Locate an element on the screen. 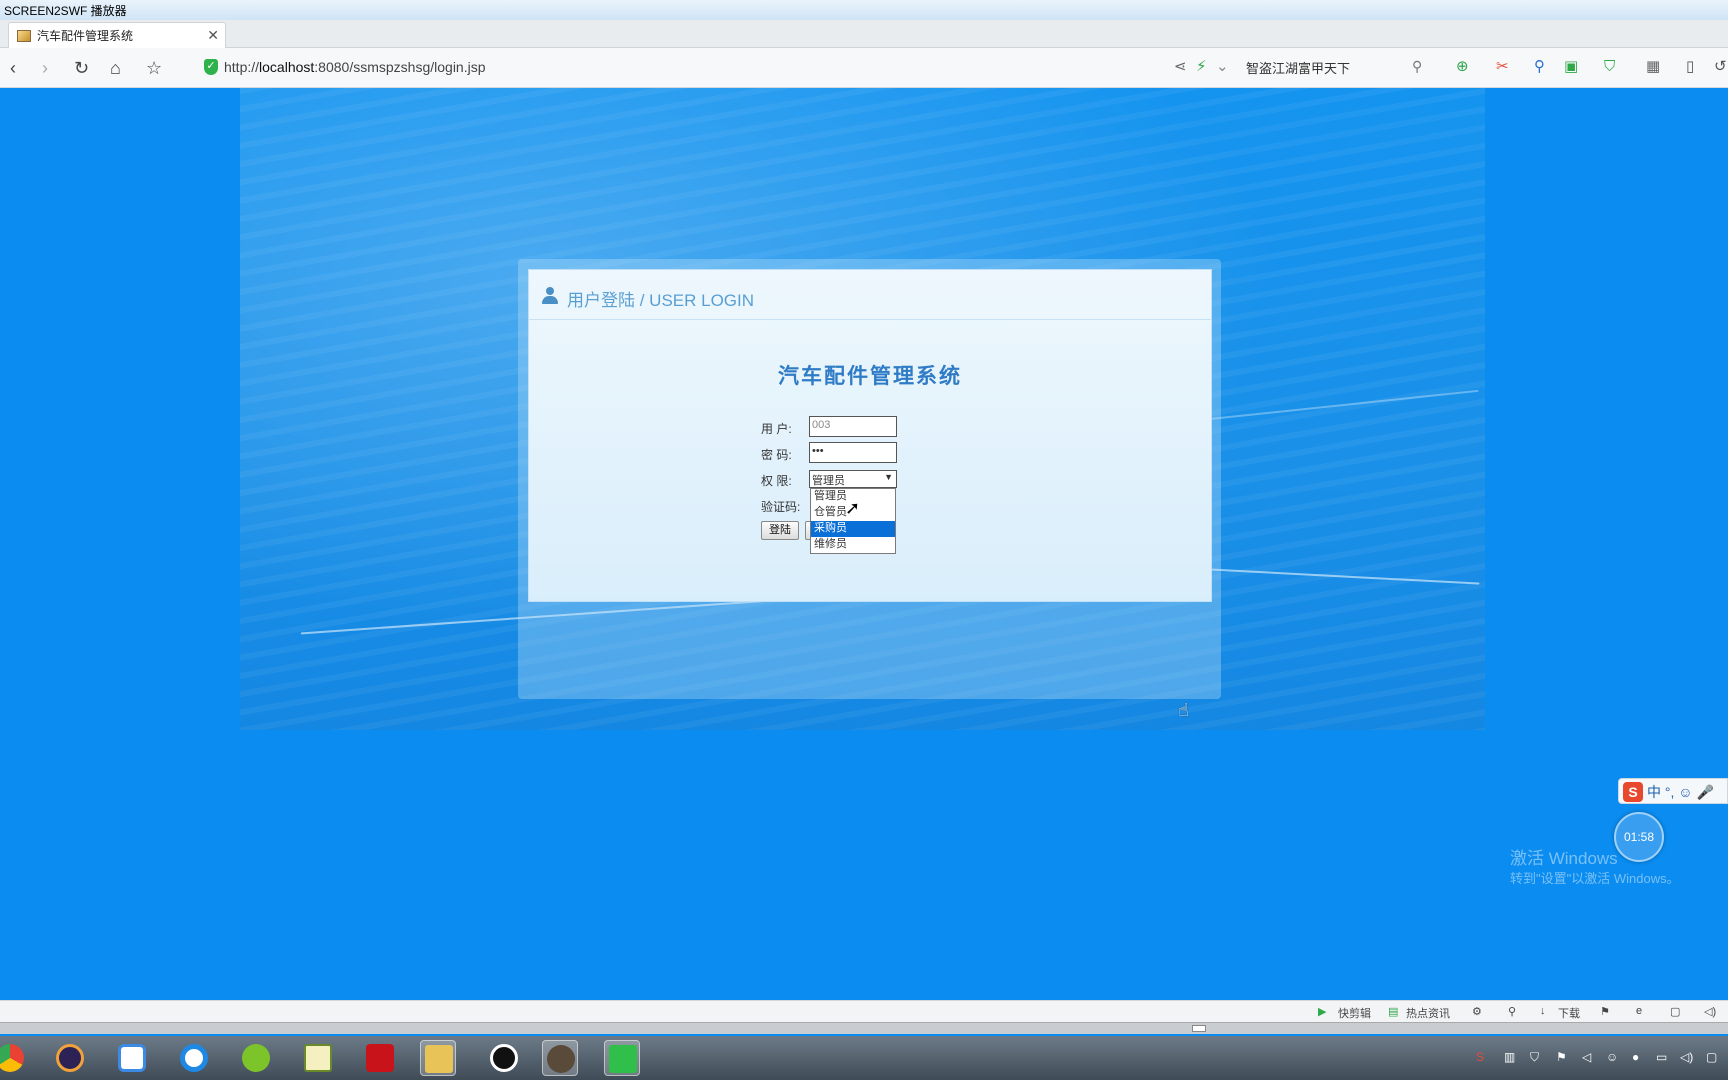  magnifier-icon: ⚲ is located at coordinates (1539, 67).